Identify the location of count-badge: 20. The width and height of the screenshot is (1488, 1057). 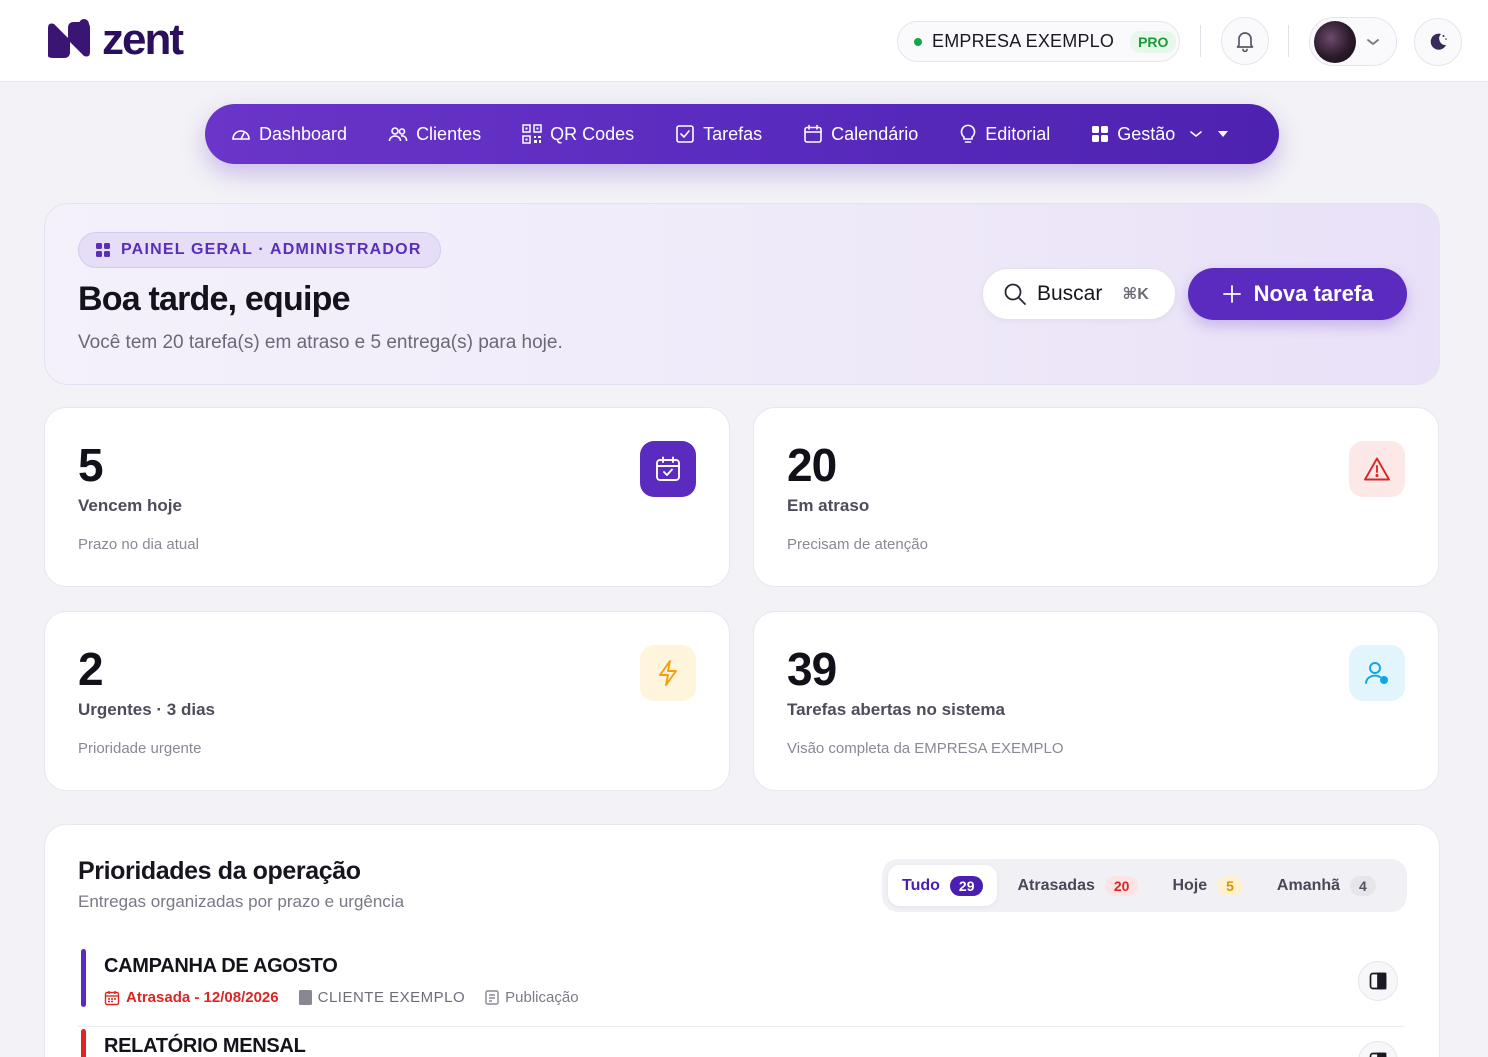
(1121, 885).